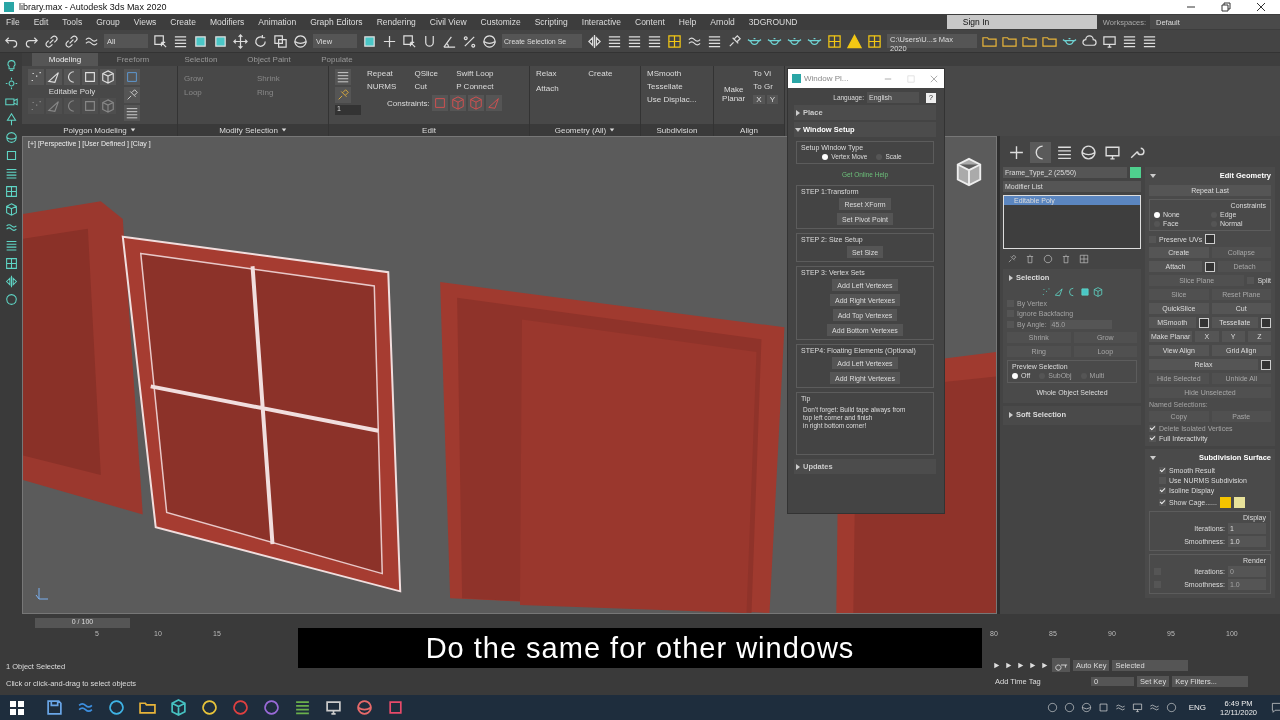 The height and width of the screenshot is (720, 1280). Describe the element at coordinates (1089, 41) in the screenshot. I see `cloud-icon` at that location.